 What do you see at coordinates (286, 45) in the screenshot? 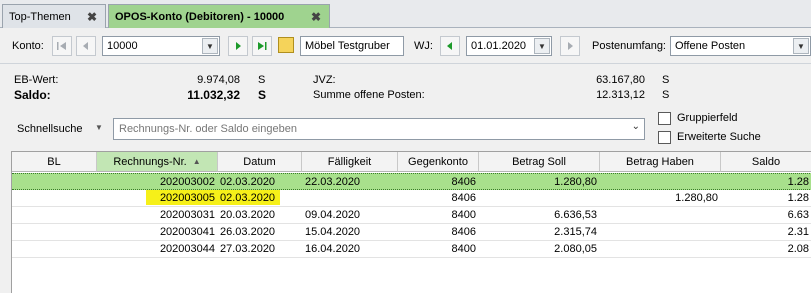
I see `note-icon` at bounding box center [286, 45].